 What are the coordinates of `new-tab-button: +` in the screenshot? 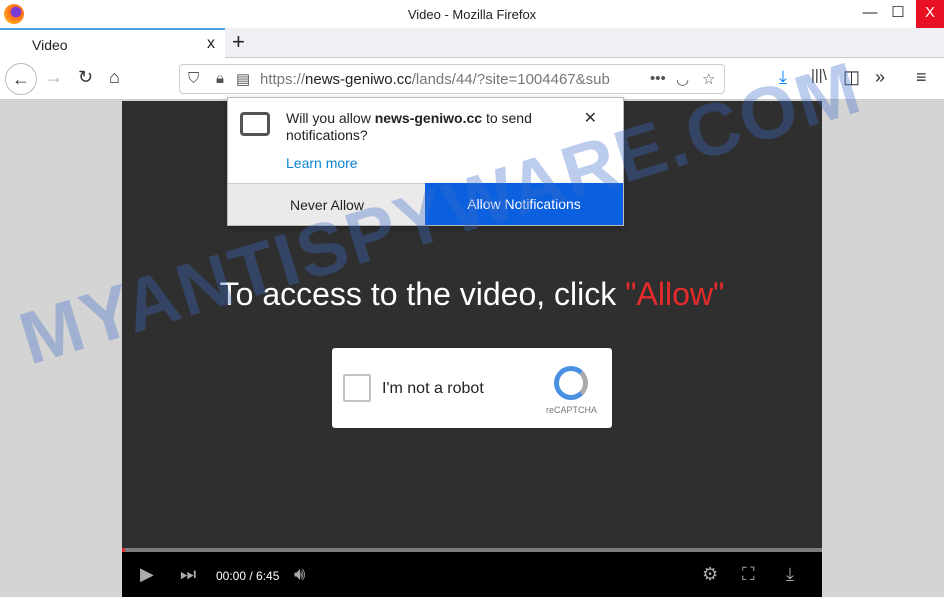 It's located at (238, 42).